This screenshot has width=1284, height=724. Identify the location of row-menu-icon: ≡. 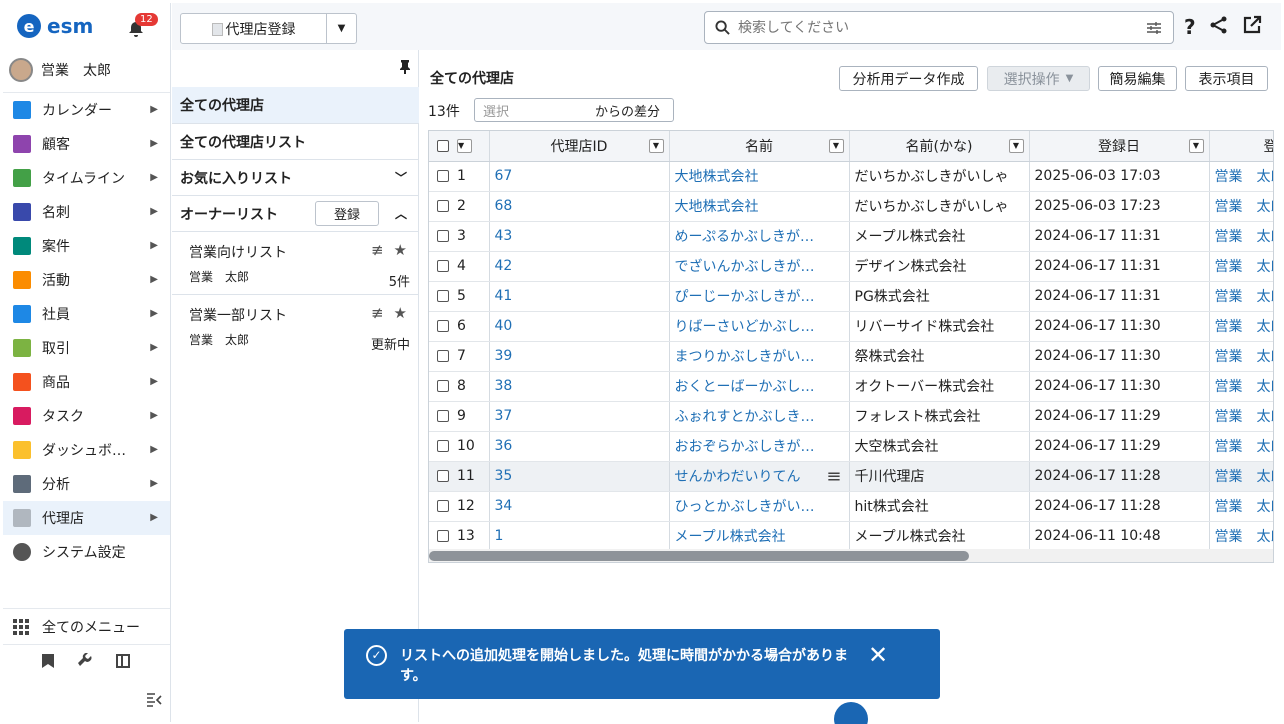
(833, 476).